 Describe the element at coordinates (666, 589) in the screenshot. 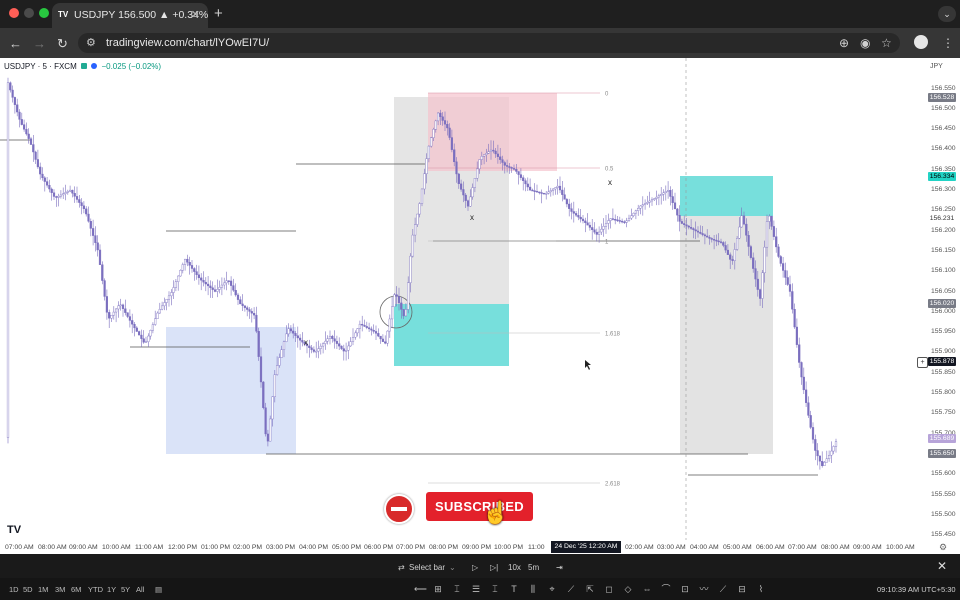

I see `drawing-tool-icon: ⌒` at that location.